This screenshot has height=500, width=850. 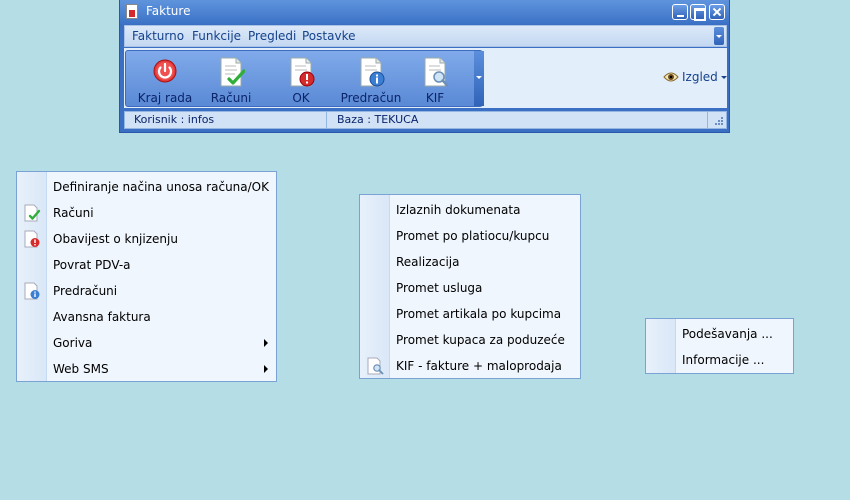 I want to click on menu-item-izlaznih-dokumenata: Izlaznih dokumenata, so click(x=470, y=210).